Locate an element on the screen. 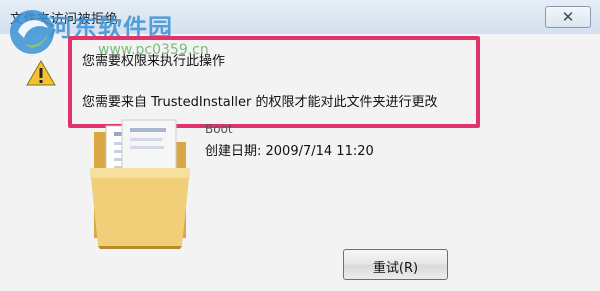 This screenshot has height=291, width=600. close-icon: ✕ is located at coordinates (568, 17).